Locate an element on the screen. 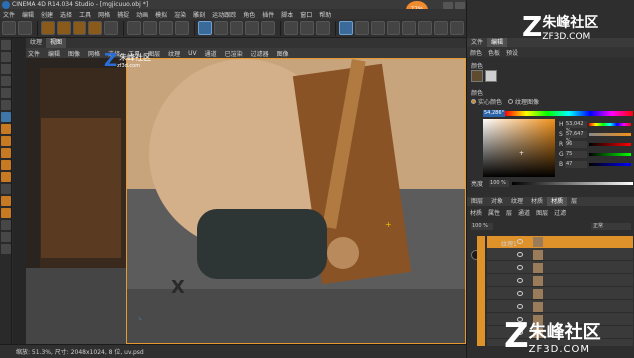 This screenshot has width=634, height=358. floor-icon is located at coordinates (425, 28).